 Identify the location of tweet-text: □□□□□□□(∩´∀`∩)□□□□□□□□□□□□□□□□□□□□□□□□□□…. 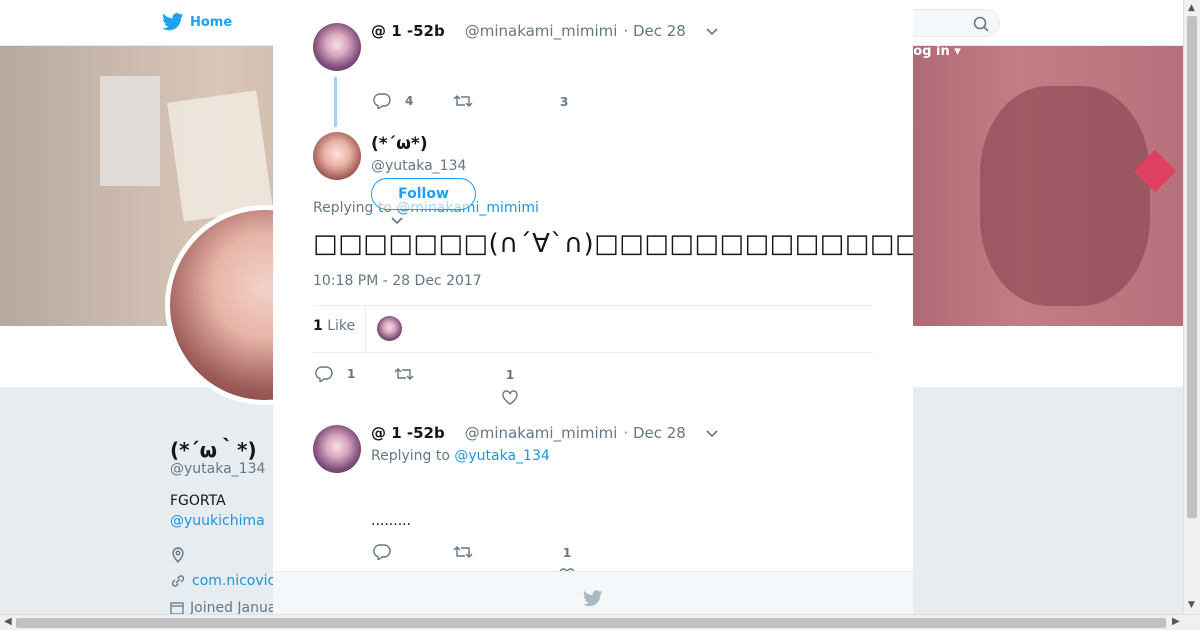
(613, 244).